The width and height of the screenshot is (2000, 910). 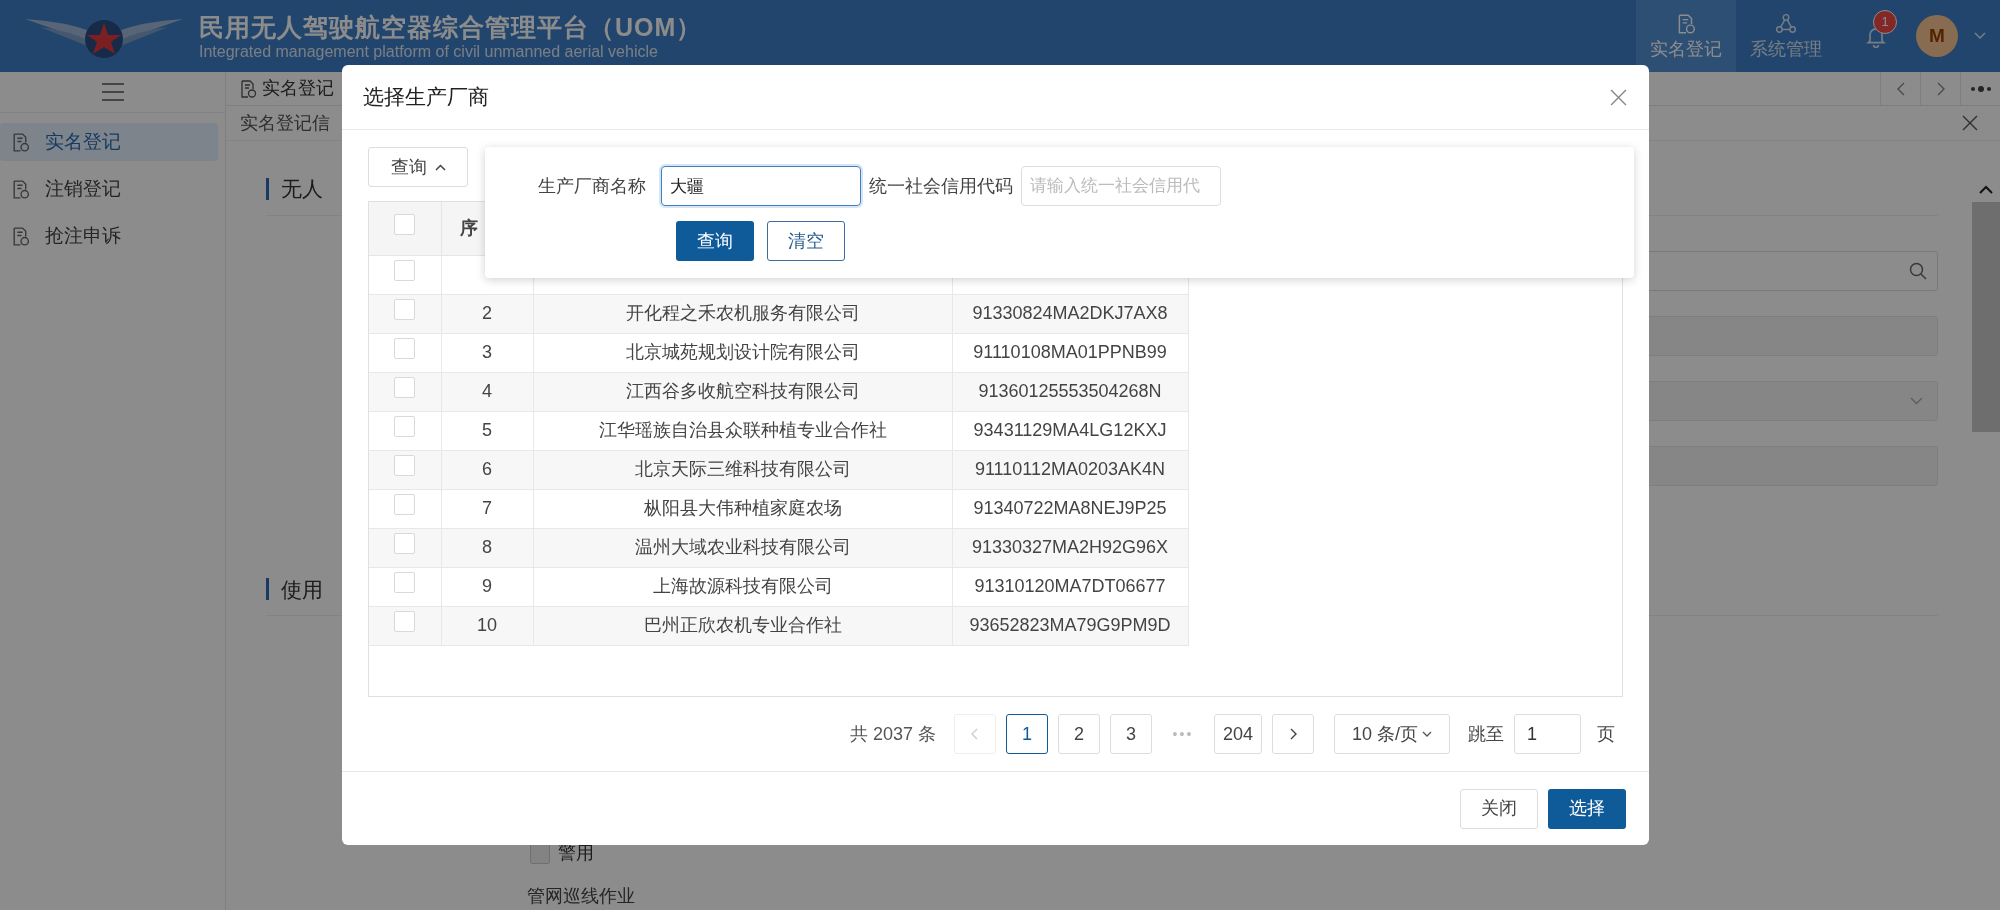 I want to click on table-cell: 93652823MA79G9PM9D, so click(x=1070, y=625).